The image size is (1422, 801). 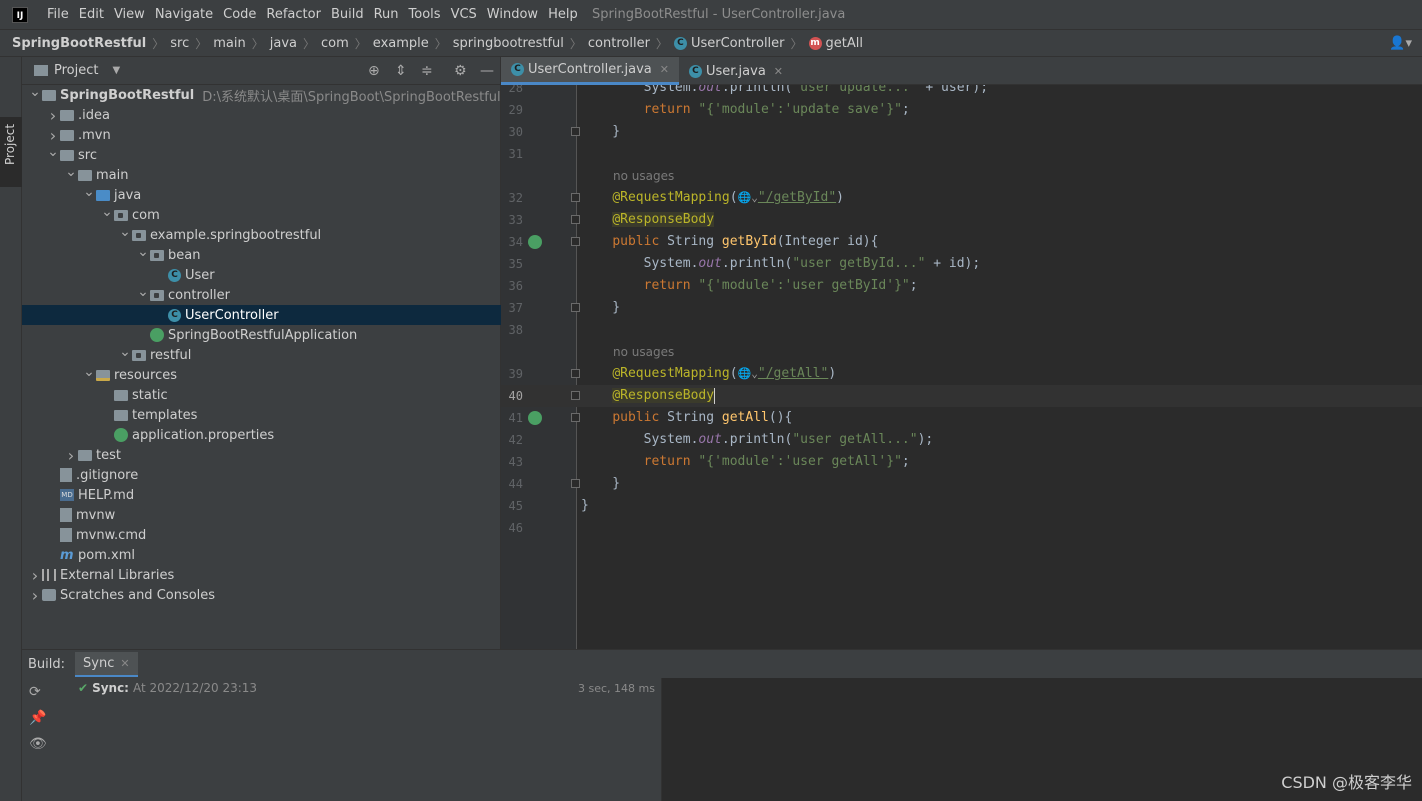 I want to click on tree-item: SpringBootRestfulApplication, so click(x=261, y=335).